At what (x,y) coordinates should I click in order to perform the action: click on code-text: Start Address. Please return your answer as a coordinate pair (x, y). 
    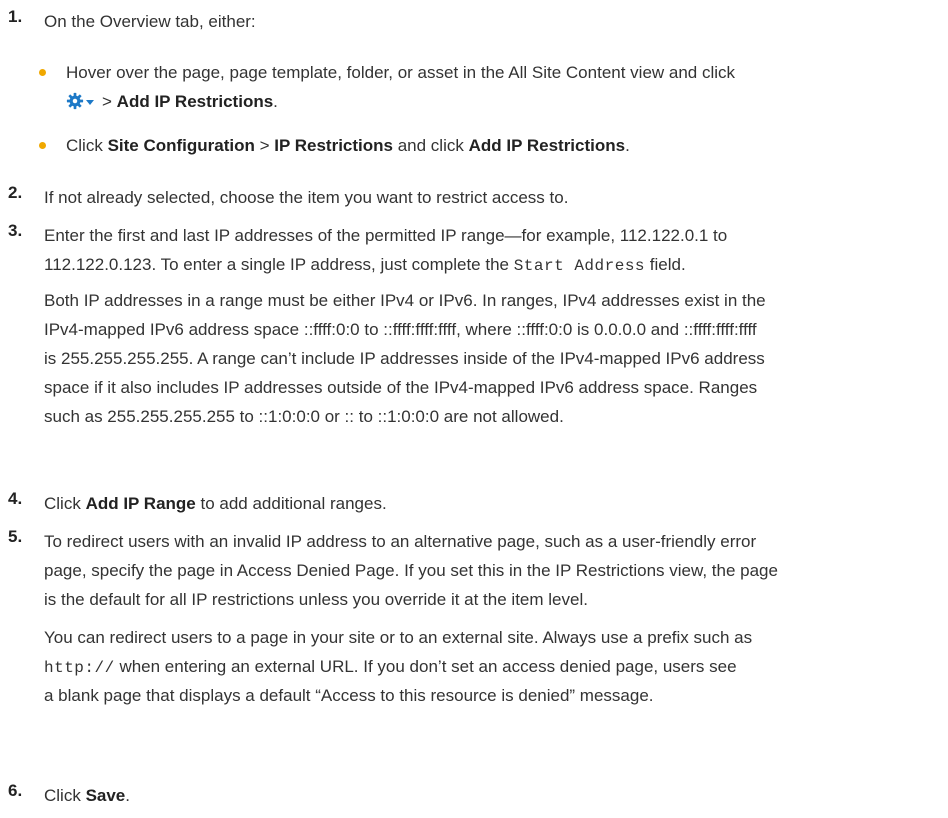
    Looking at the image, I should click on (579, 266).